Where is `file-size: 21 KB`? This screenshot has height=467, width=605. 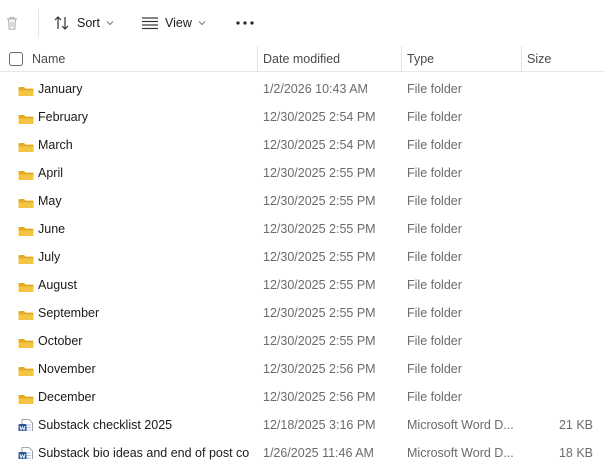 file-size: 21 KB is located at coordinates (575, 425).